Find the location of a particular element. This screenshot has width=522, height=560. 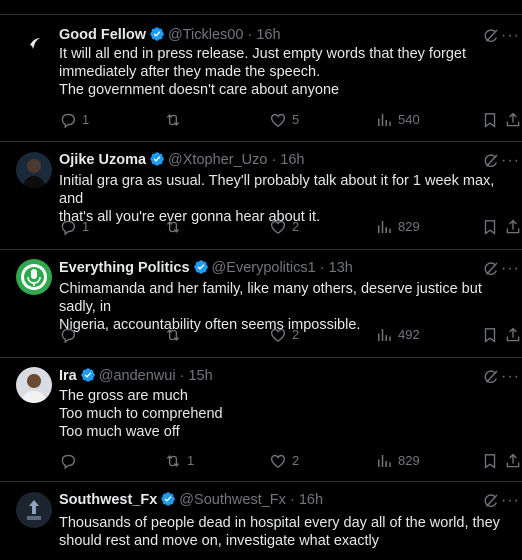

reply-icon is located at coordinates (68, 227).